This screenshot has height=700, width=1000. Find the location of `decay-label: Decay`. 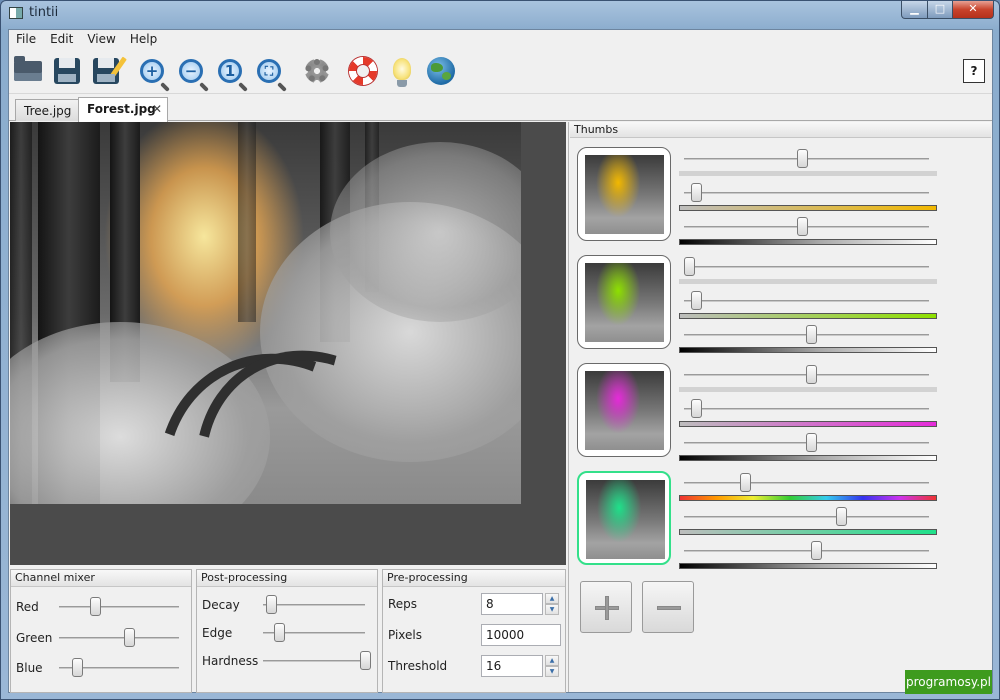

decay-label: Decay is located at coordinates (221, 605).